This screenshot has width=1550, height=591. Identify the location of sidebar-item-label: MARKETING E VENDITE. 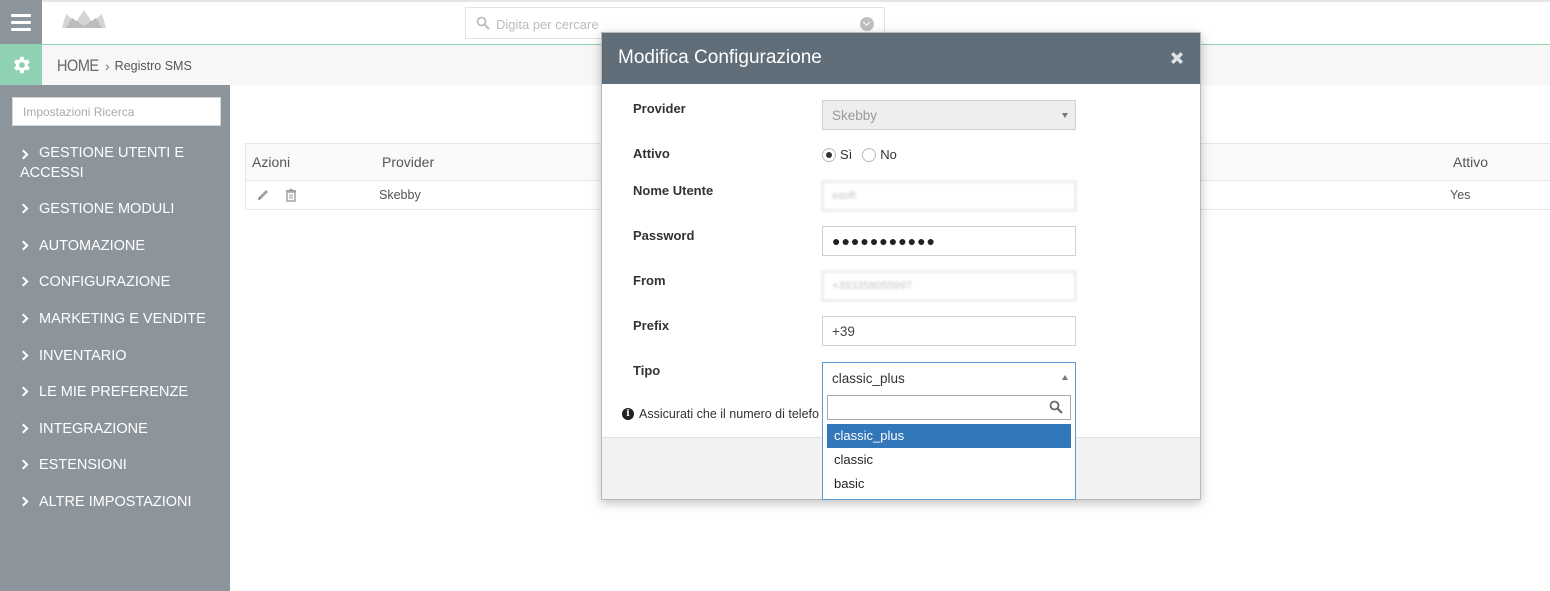
(122, 319).